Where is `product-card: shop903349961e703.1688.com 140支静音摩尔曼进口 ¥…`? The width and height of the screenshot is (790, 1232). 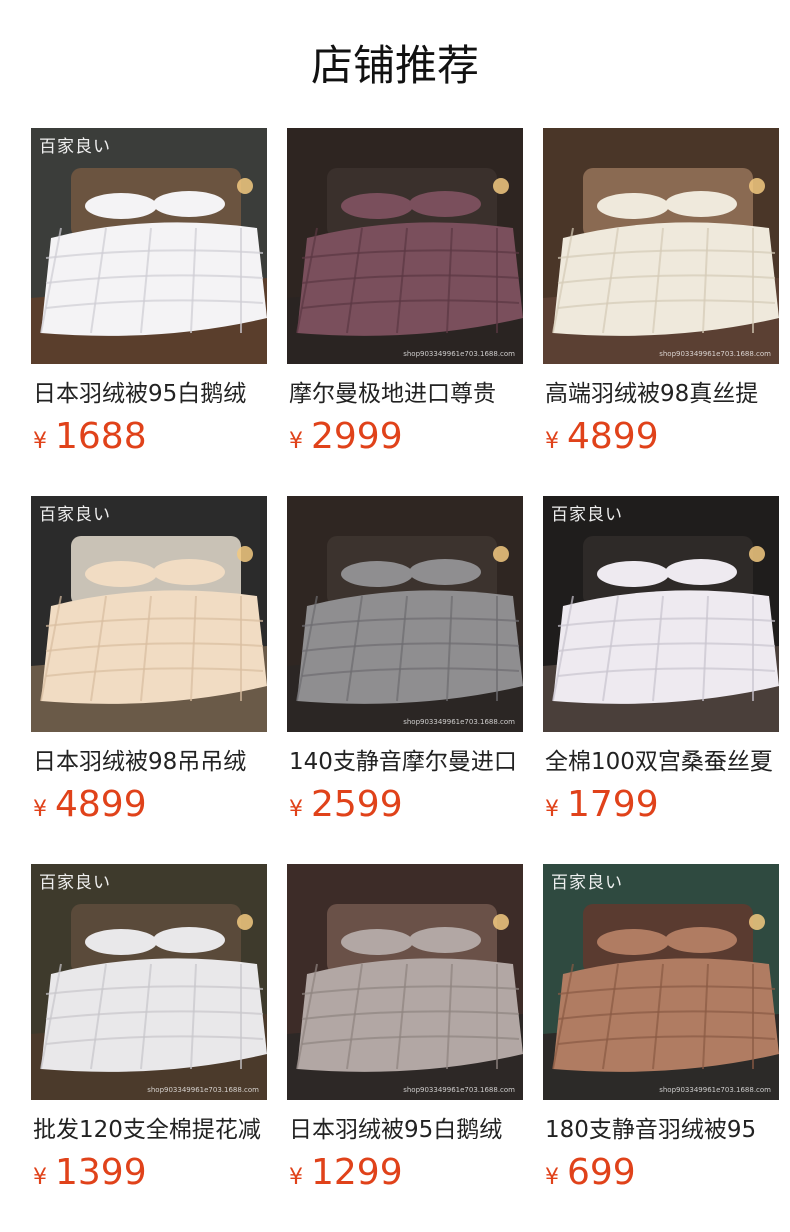 product-card: shop903349961e703.1688.com 140支静音摩尔曼进口 ¥… is located at coordinates (405, 668).